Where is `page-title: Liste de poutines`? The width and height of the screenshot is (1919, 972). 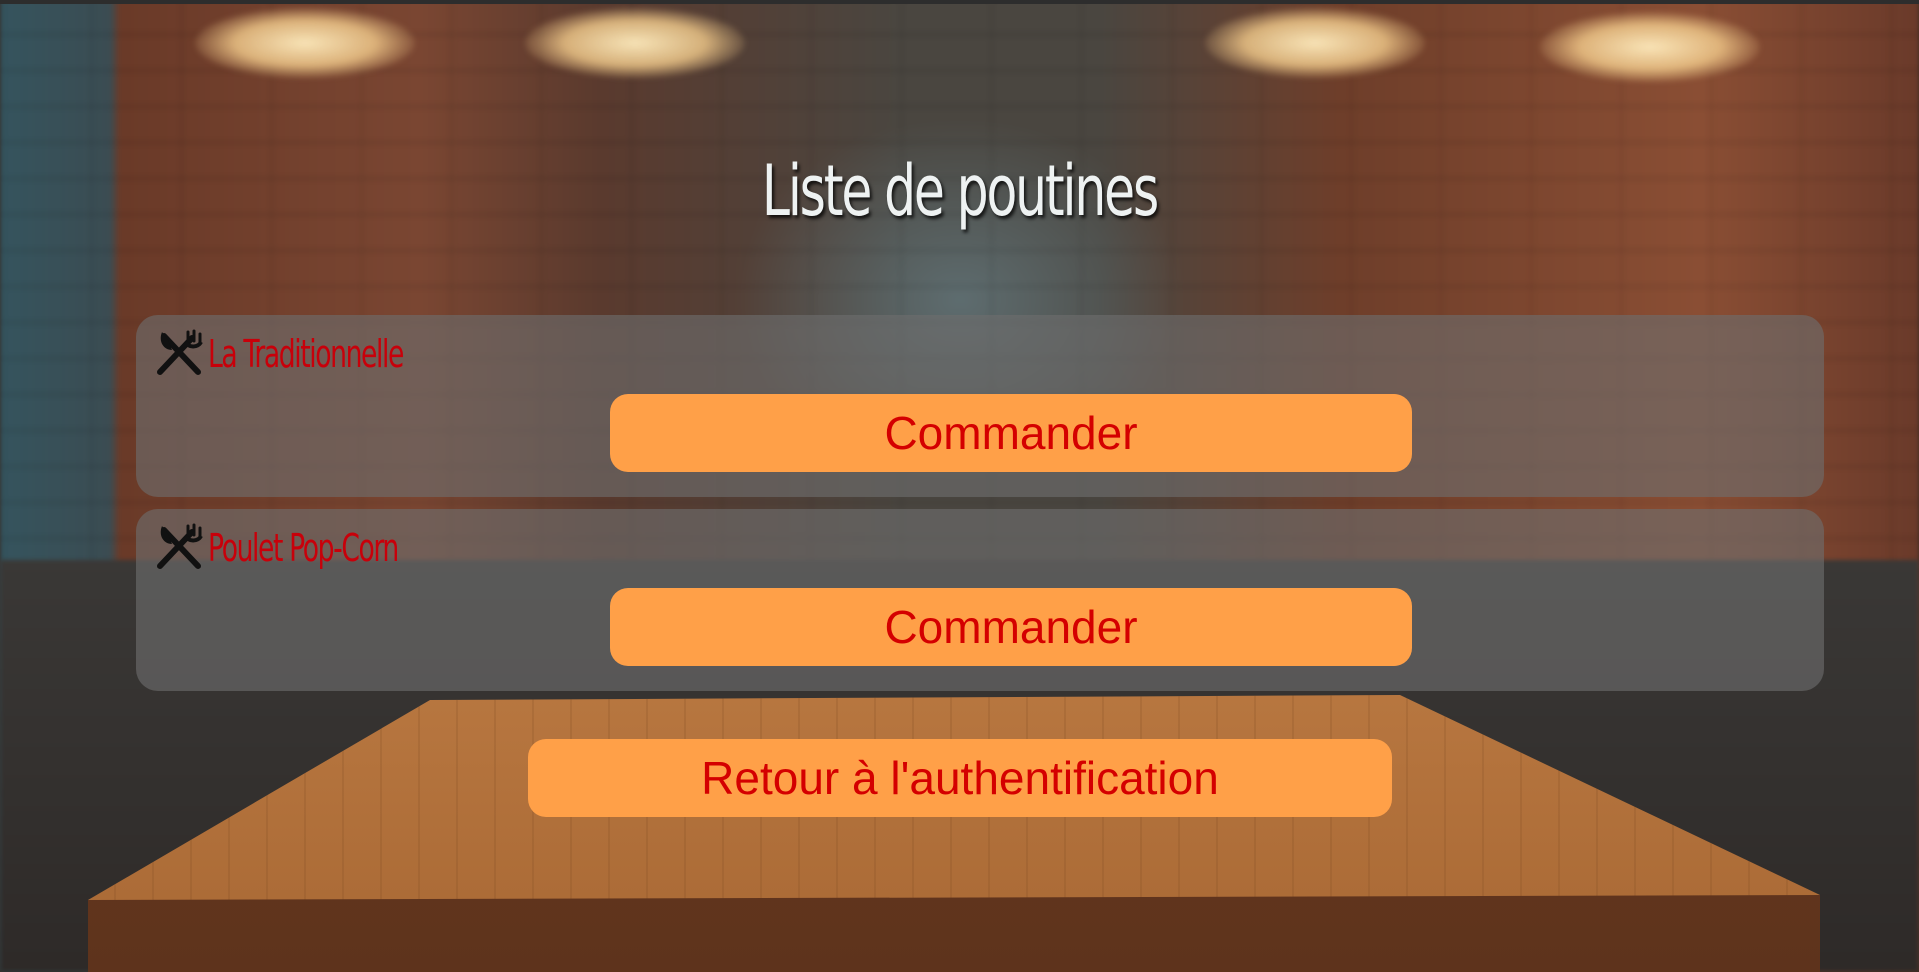
page-title: Liste de poutines is located at coordinates (960, 191).